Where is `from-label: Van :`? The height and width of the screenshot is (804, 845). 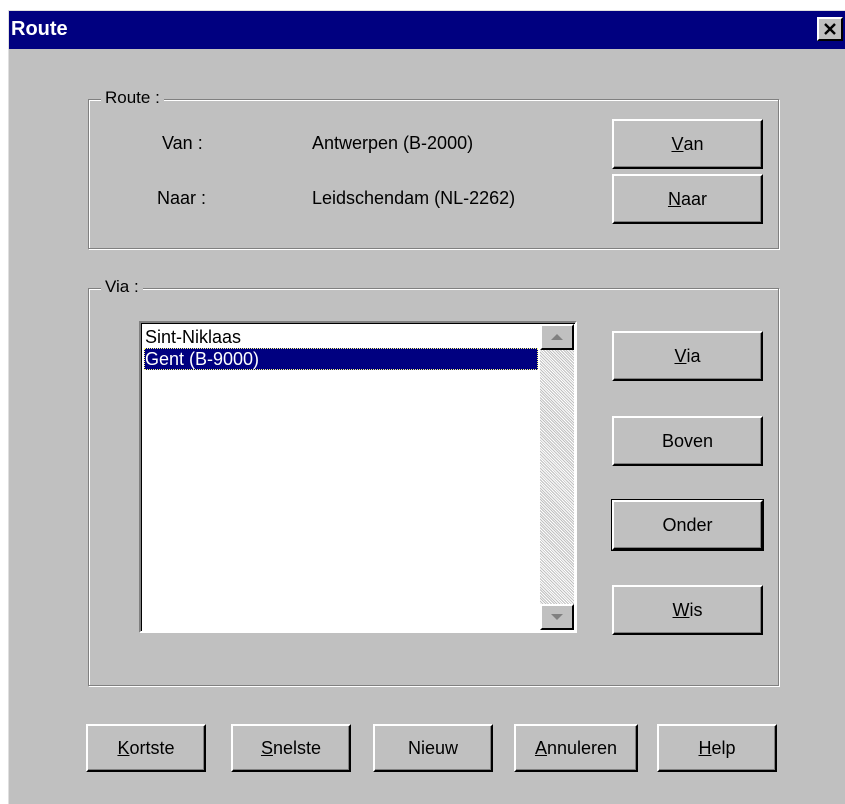 from-label: Van : is located at coordinates (182, 143).